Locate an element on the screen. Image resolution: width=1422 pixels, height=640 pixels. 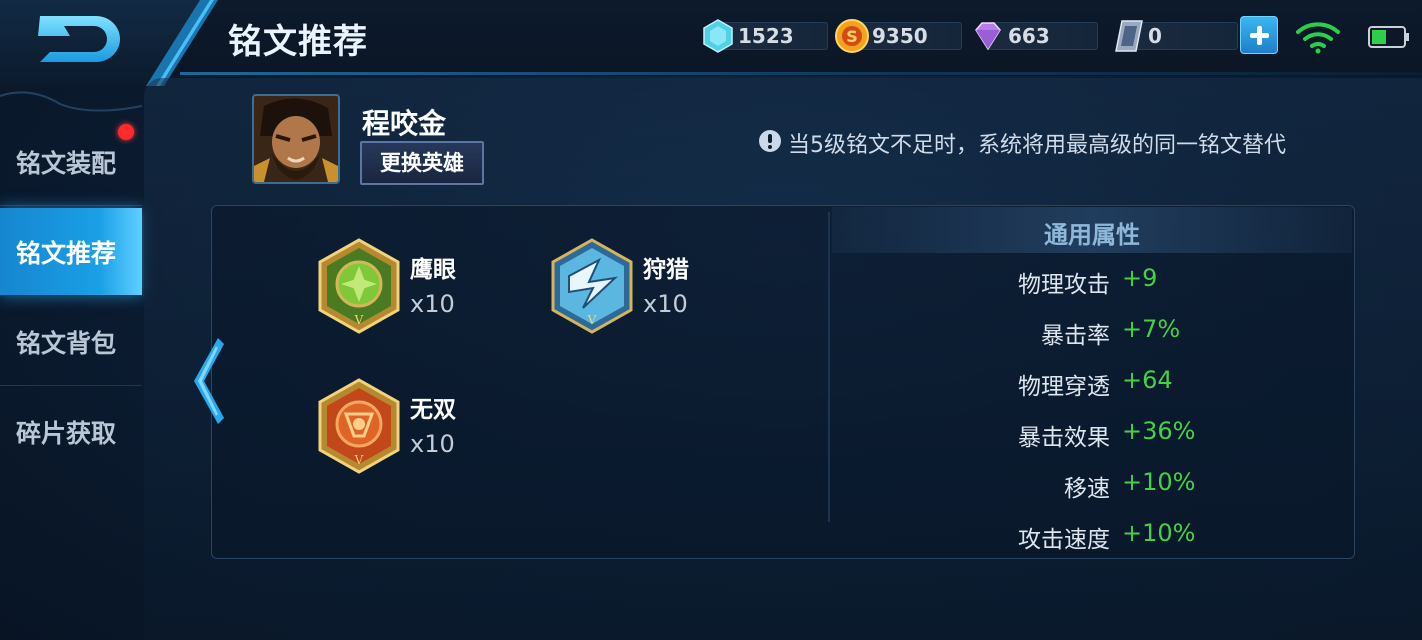
chevron-left-icon is located at coordinates (206, 381).